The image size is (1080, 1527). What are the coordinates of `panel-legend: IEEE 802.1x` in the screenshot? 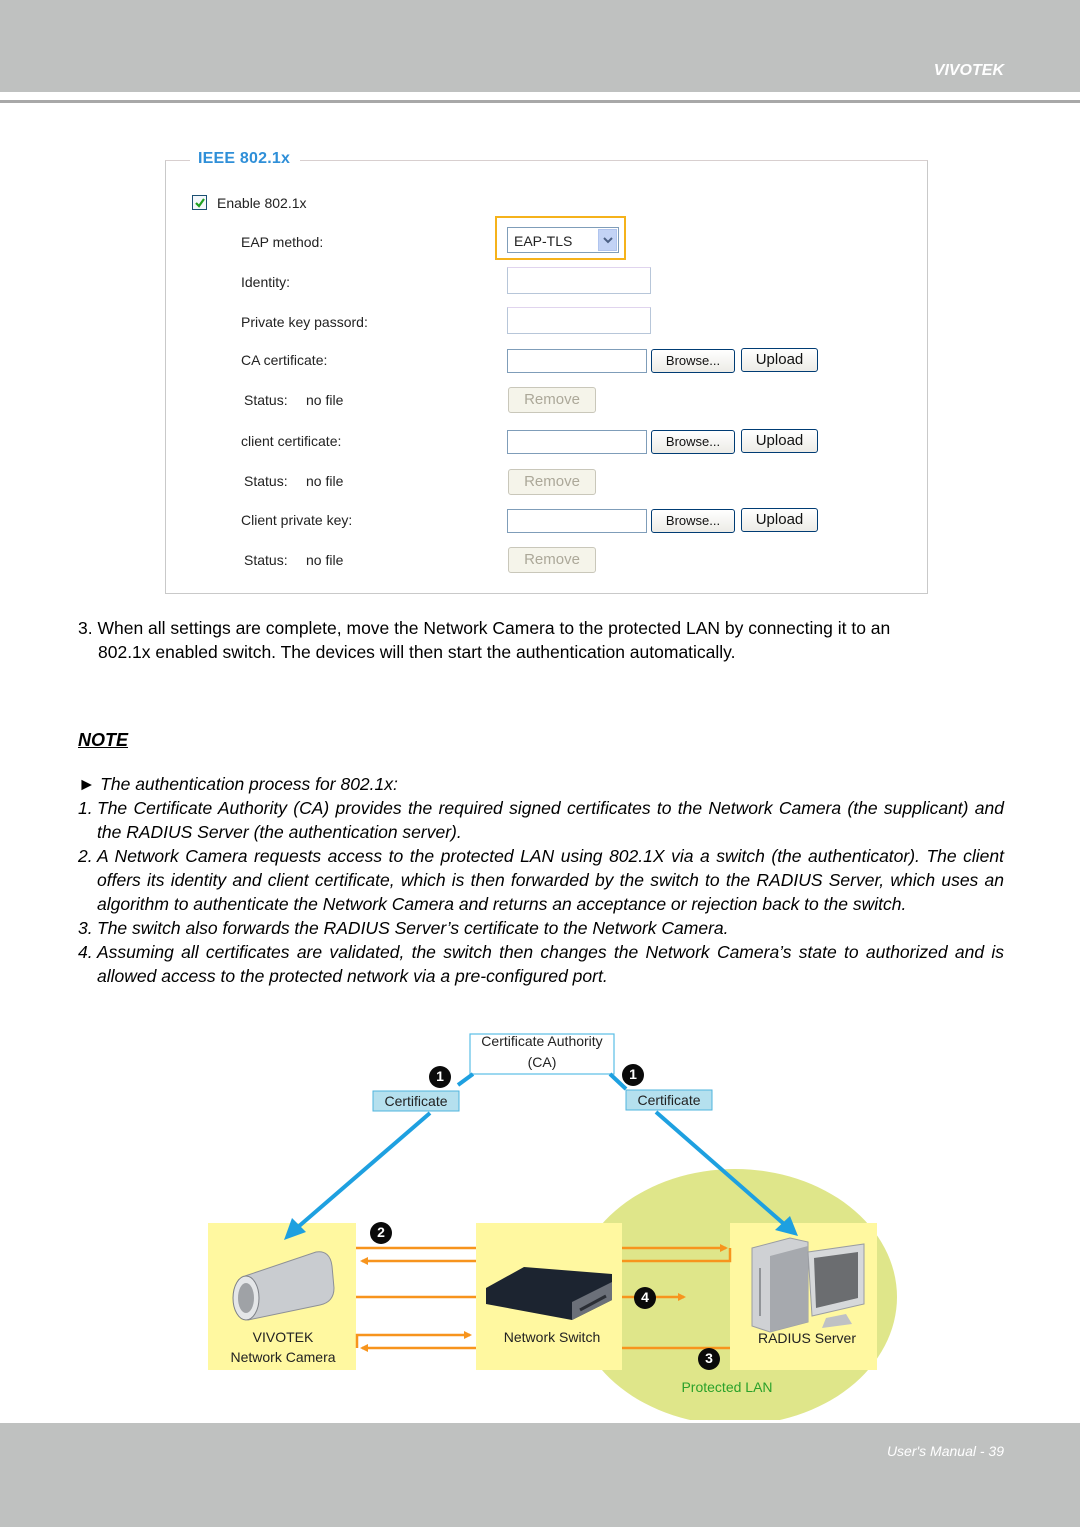 It's located at (245, 159).